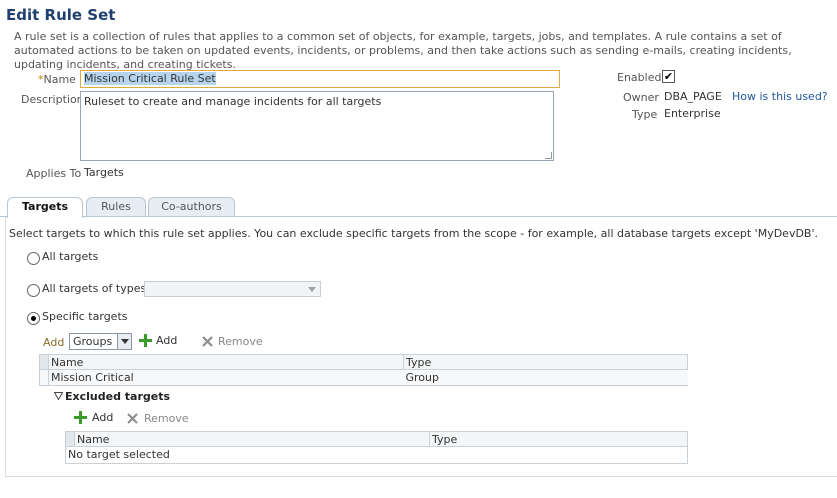 This screenshot has height=498, width=837. I want to click on all-targets-label: All targets, so click(70, 256).